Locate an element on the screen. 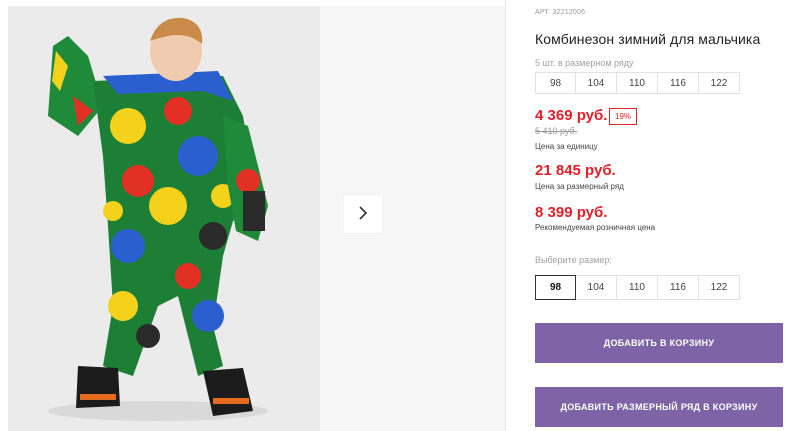 The width and height of the screenshot is (800, 431). size-option: 122 is located at coordinates (719, 287).